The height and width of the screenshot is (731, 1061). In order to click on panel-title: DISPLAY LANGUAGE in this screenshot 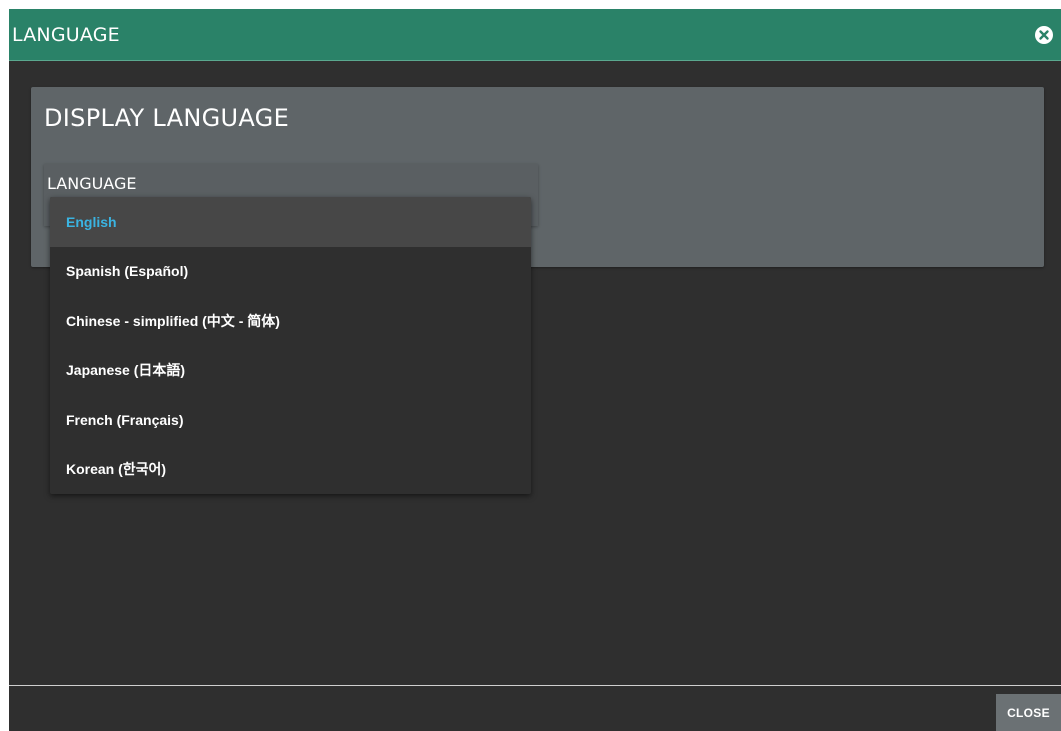, I will do `click(167, 118)`.